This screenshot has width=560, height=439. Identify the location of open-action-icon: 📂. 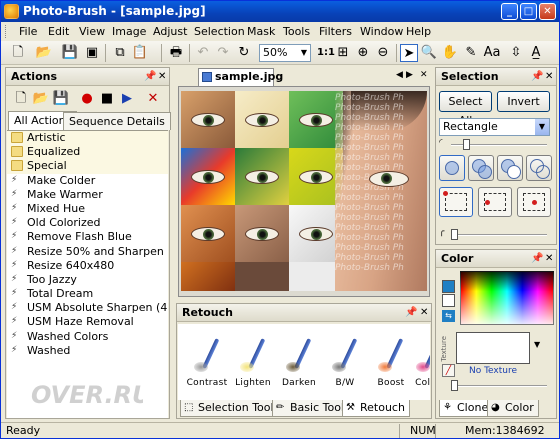
(41, 99).